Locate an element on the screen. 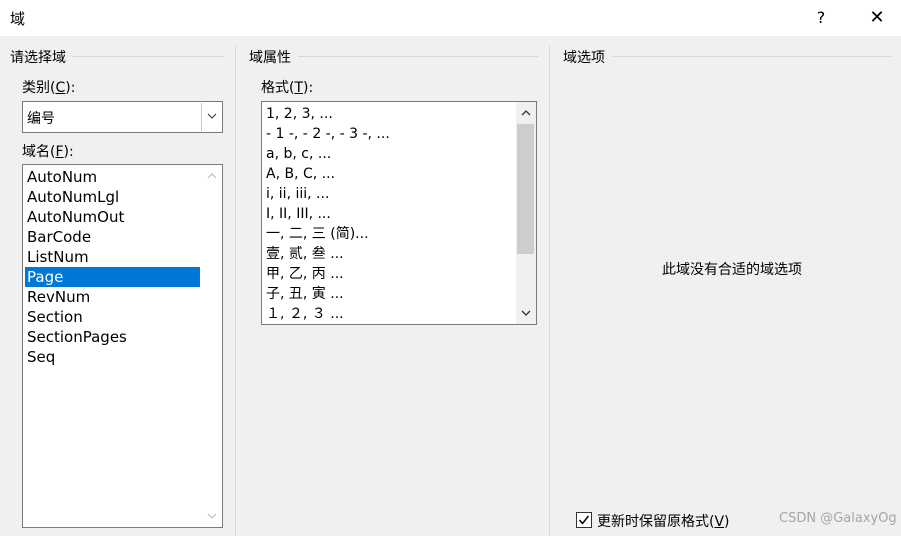 This screenshot has height=536, width=901. help-button: ? is located at coordinates (821, 18).